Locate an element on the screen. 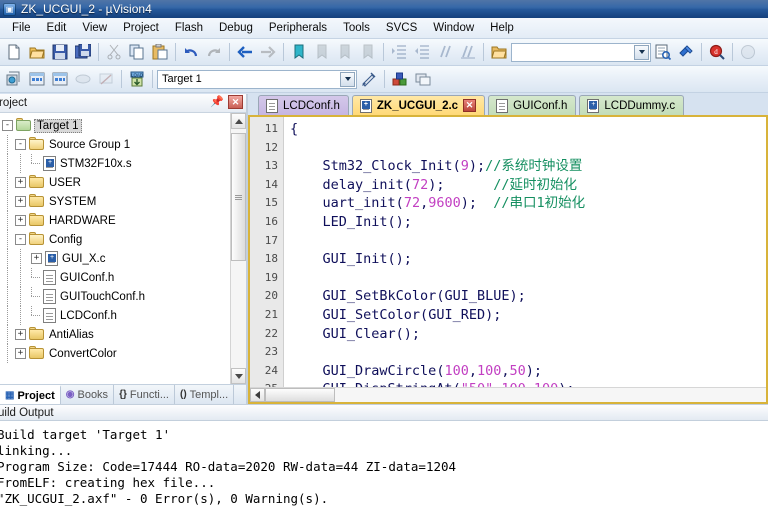 The image size is (768, 529). code-token-pun: ); is located at coordinates (477, 166).